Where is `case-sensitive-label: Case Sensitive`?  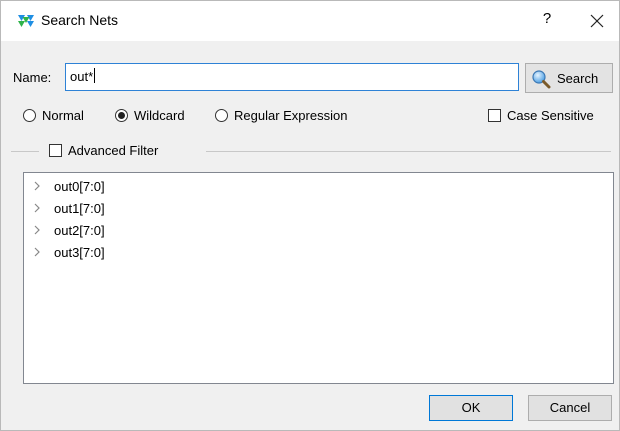 case-sensitive-label: Case Sensitive is located at coordinates (550, 115).